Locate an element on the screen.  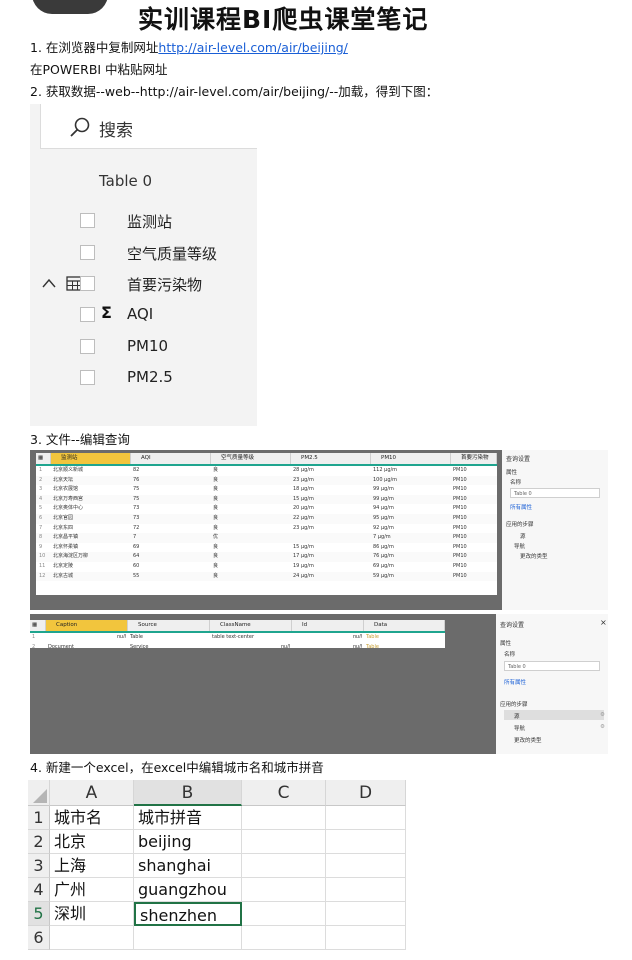
table-cell: 北京怀柔镇 is located at coordinates (92, 548).